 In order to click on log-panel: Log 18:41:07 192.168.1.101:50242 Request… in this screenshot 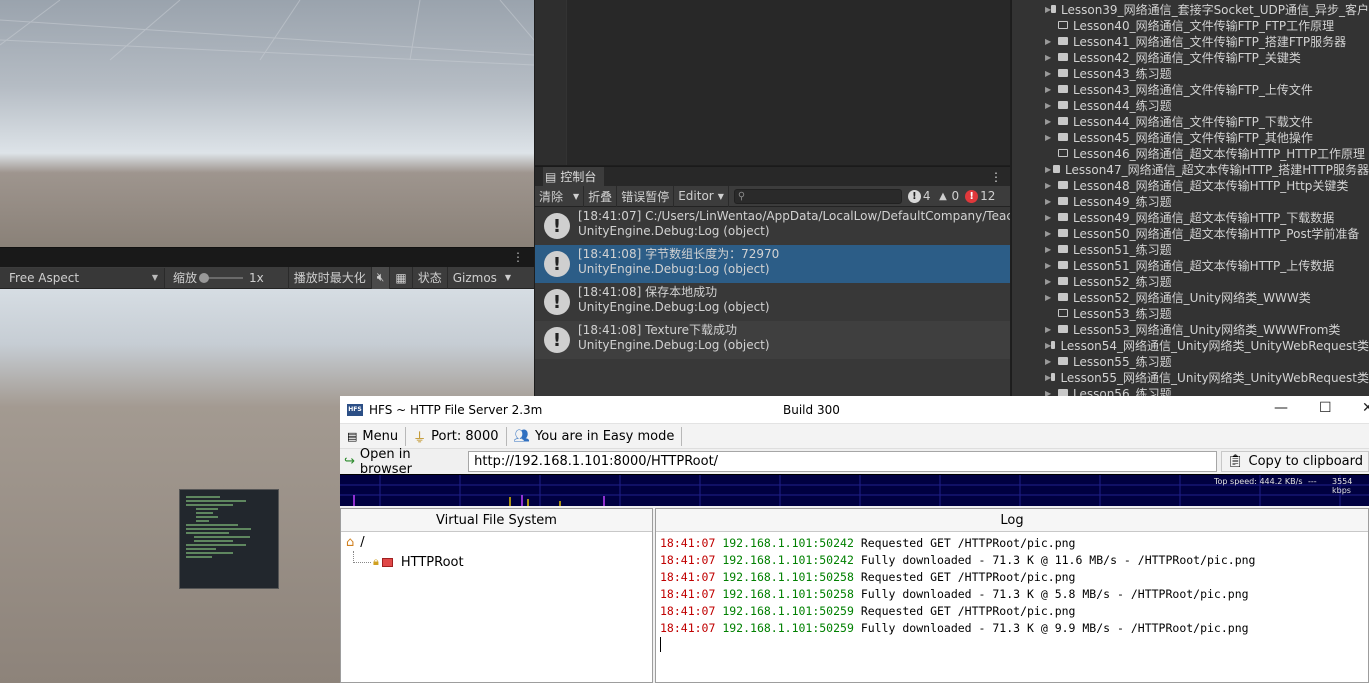, I will do `click(1012, 595)`.